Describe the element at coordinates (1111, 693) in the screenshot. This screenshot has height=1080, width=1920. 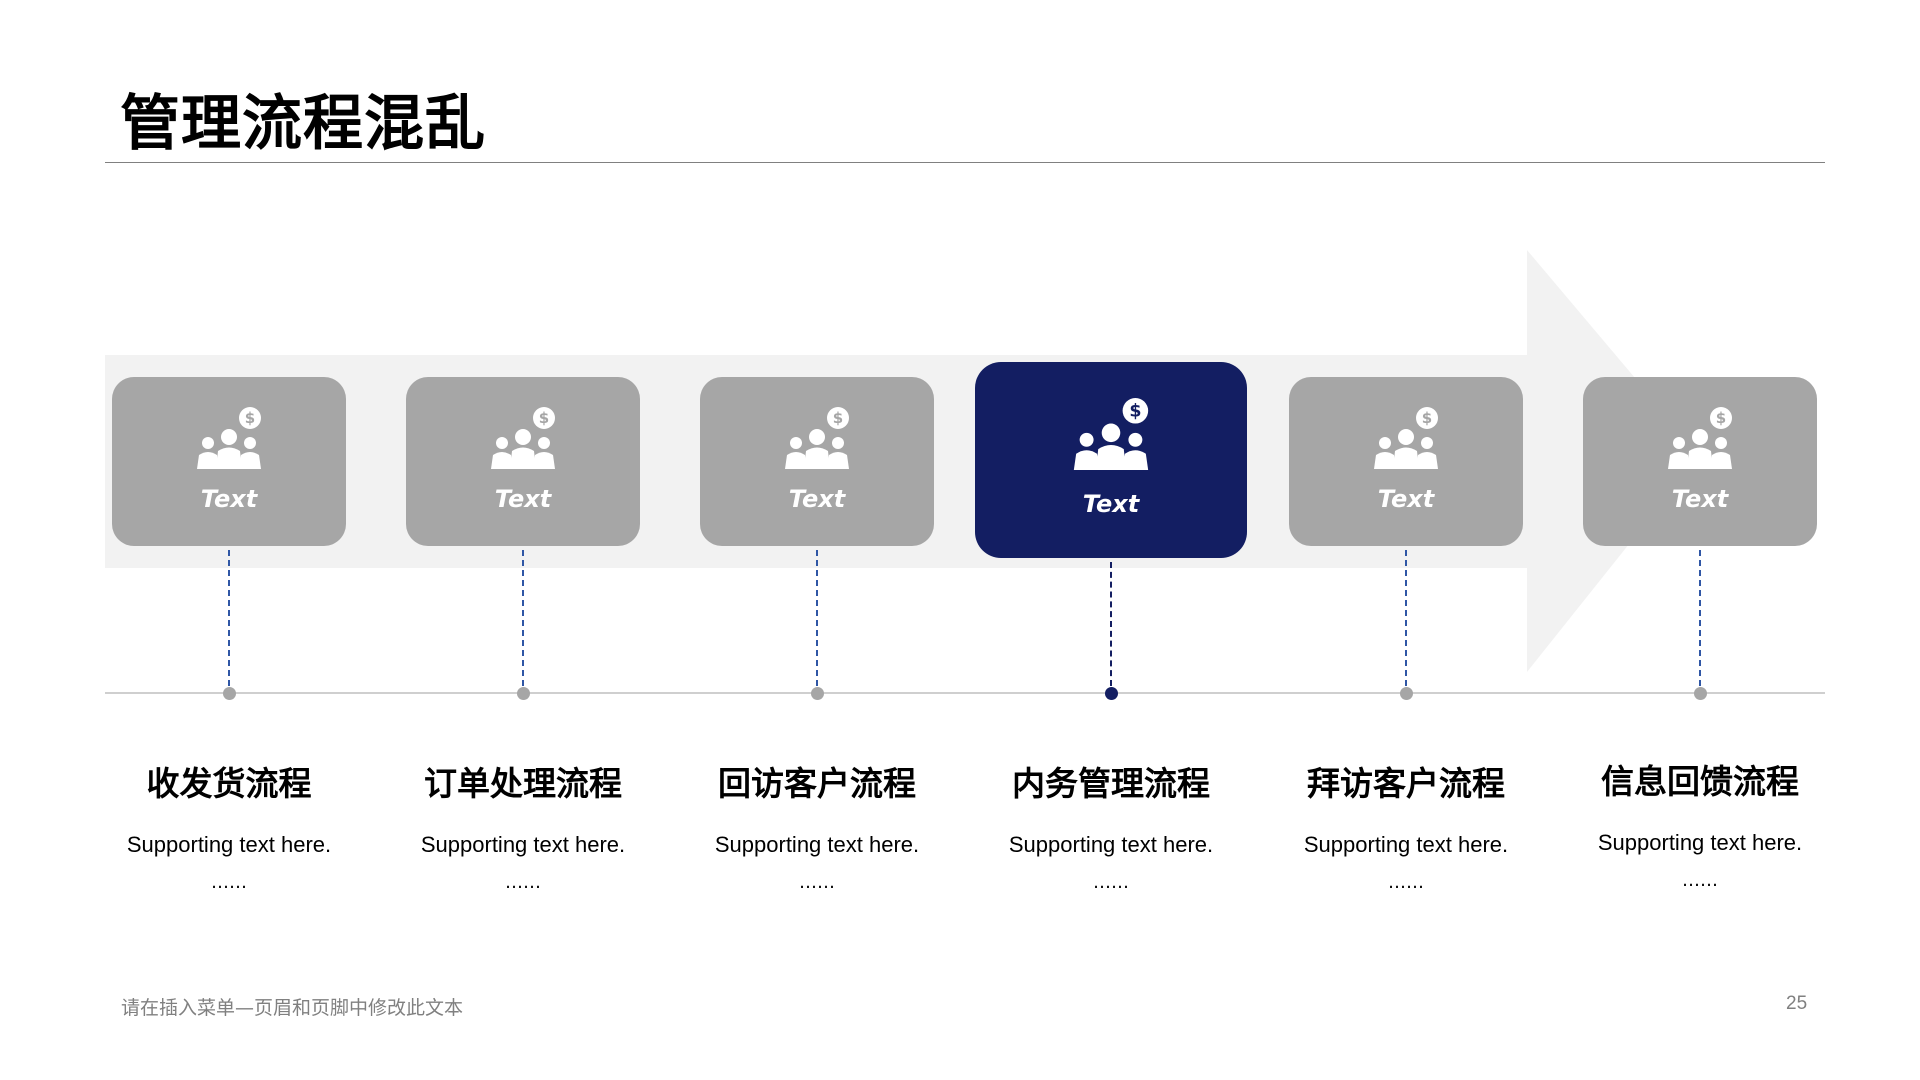
I see `timeline-dot-active` at that location.